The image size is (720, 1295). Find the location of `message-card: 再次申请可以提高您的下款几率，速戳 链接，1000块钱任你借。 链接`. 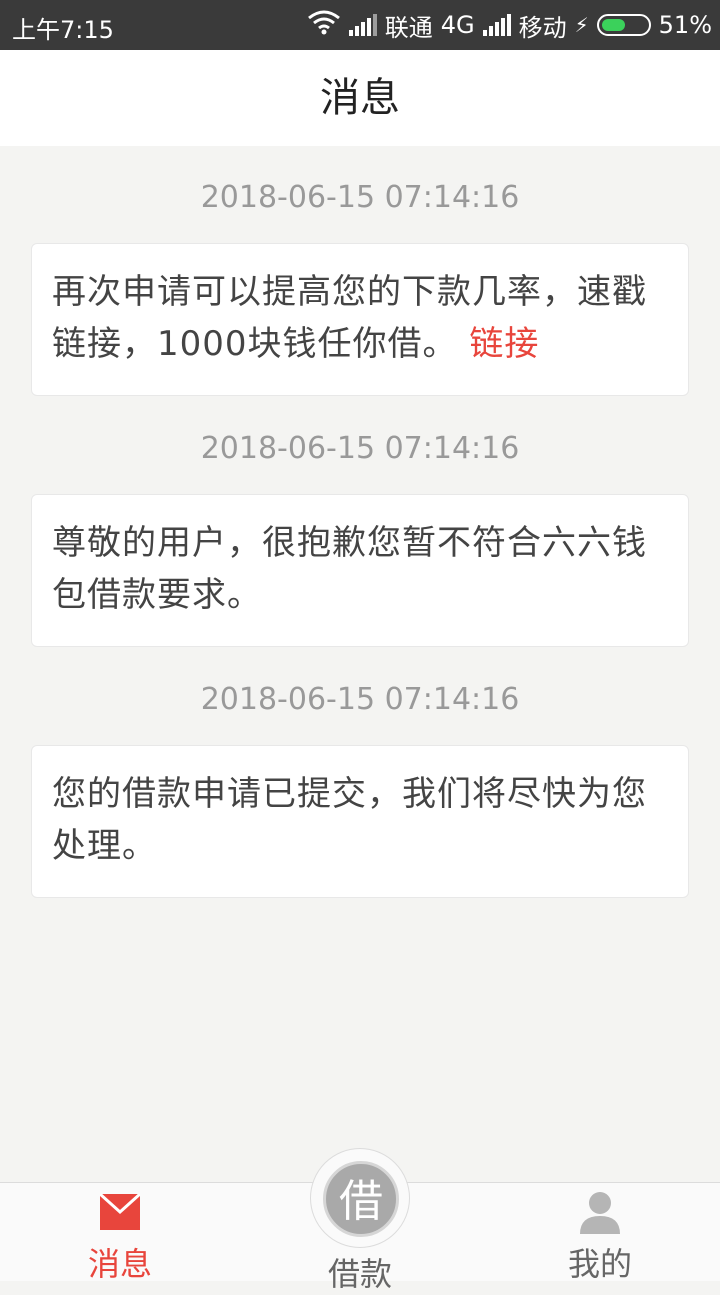

message-card: 再次申请可以提高您的下款几率，速戳 链接，1000块钱任你借。 链接 is located at coordinates (360, 319).